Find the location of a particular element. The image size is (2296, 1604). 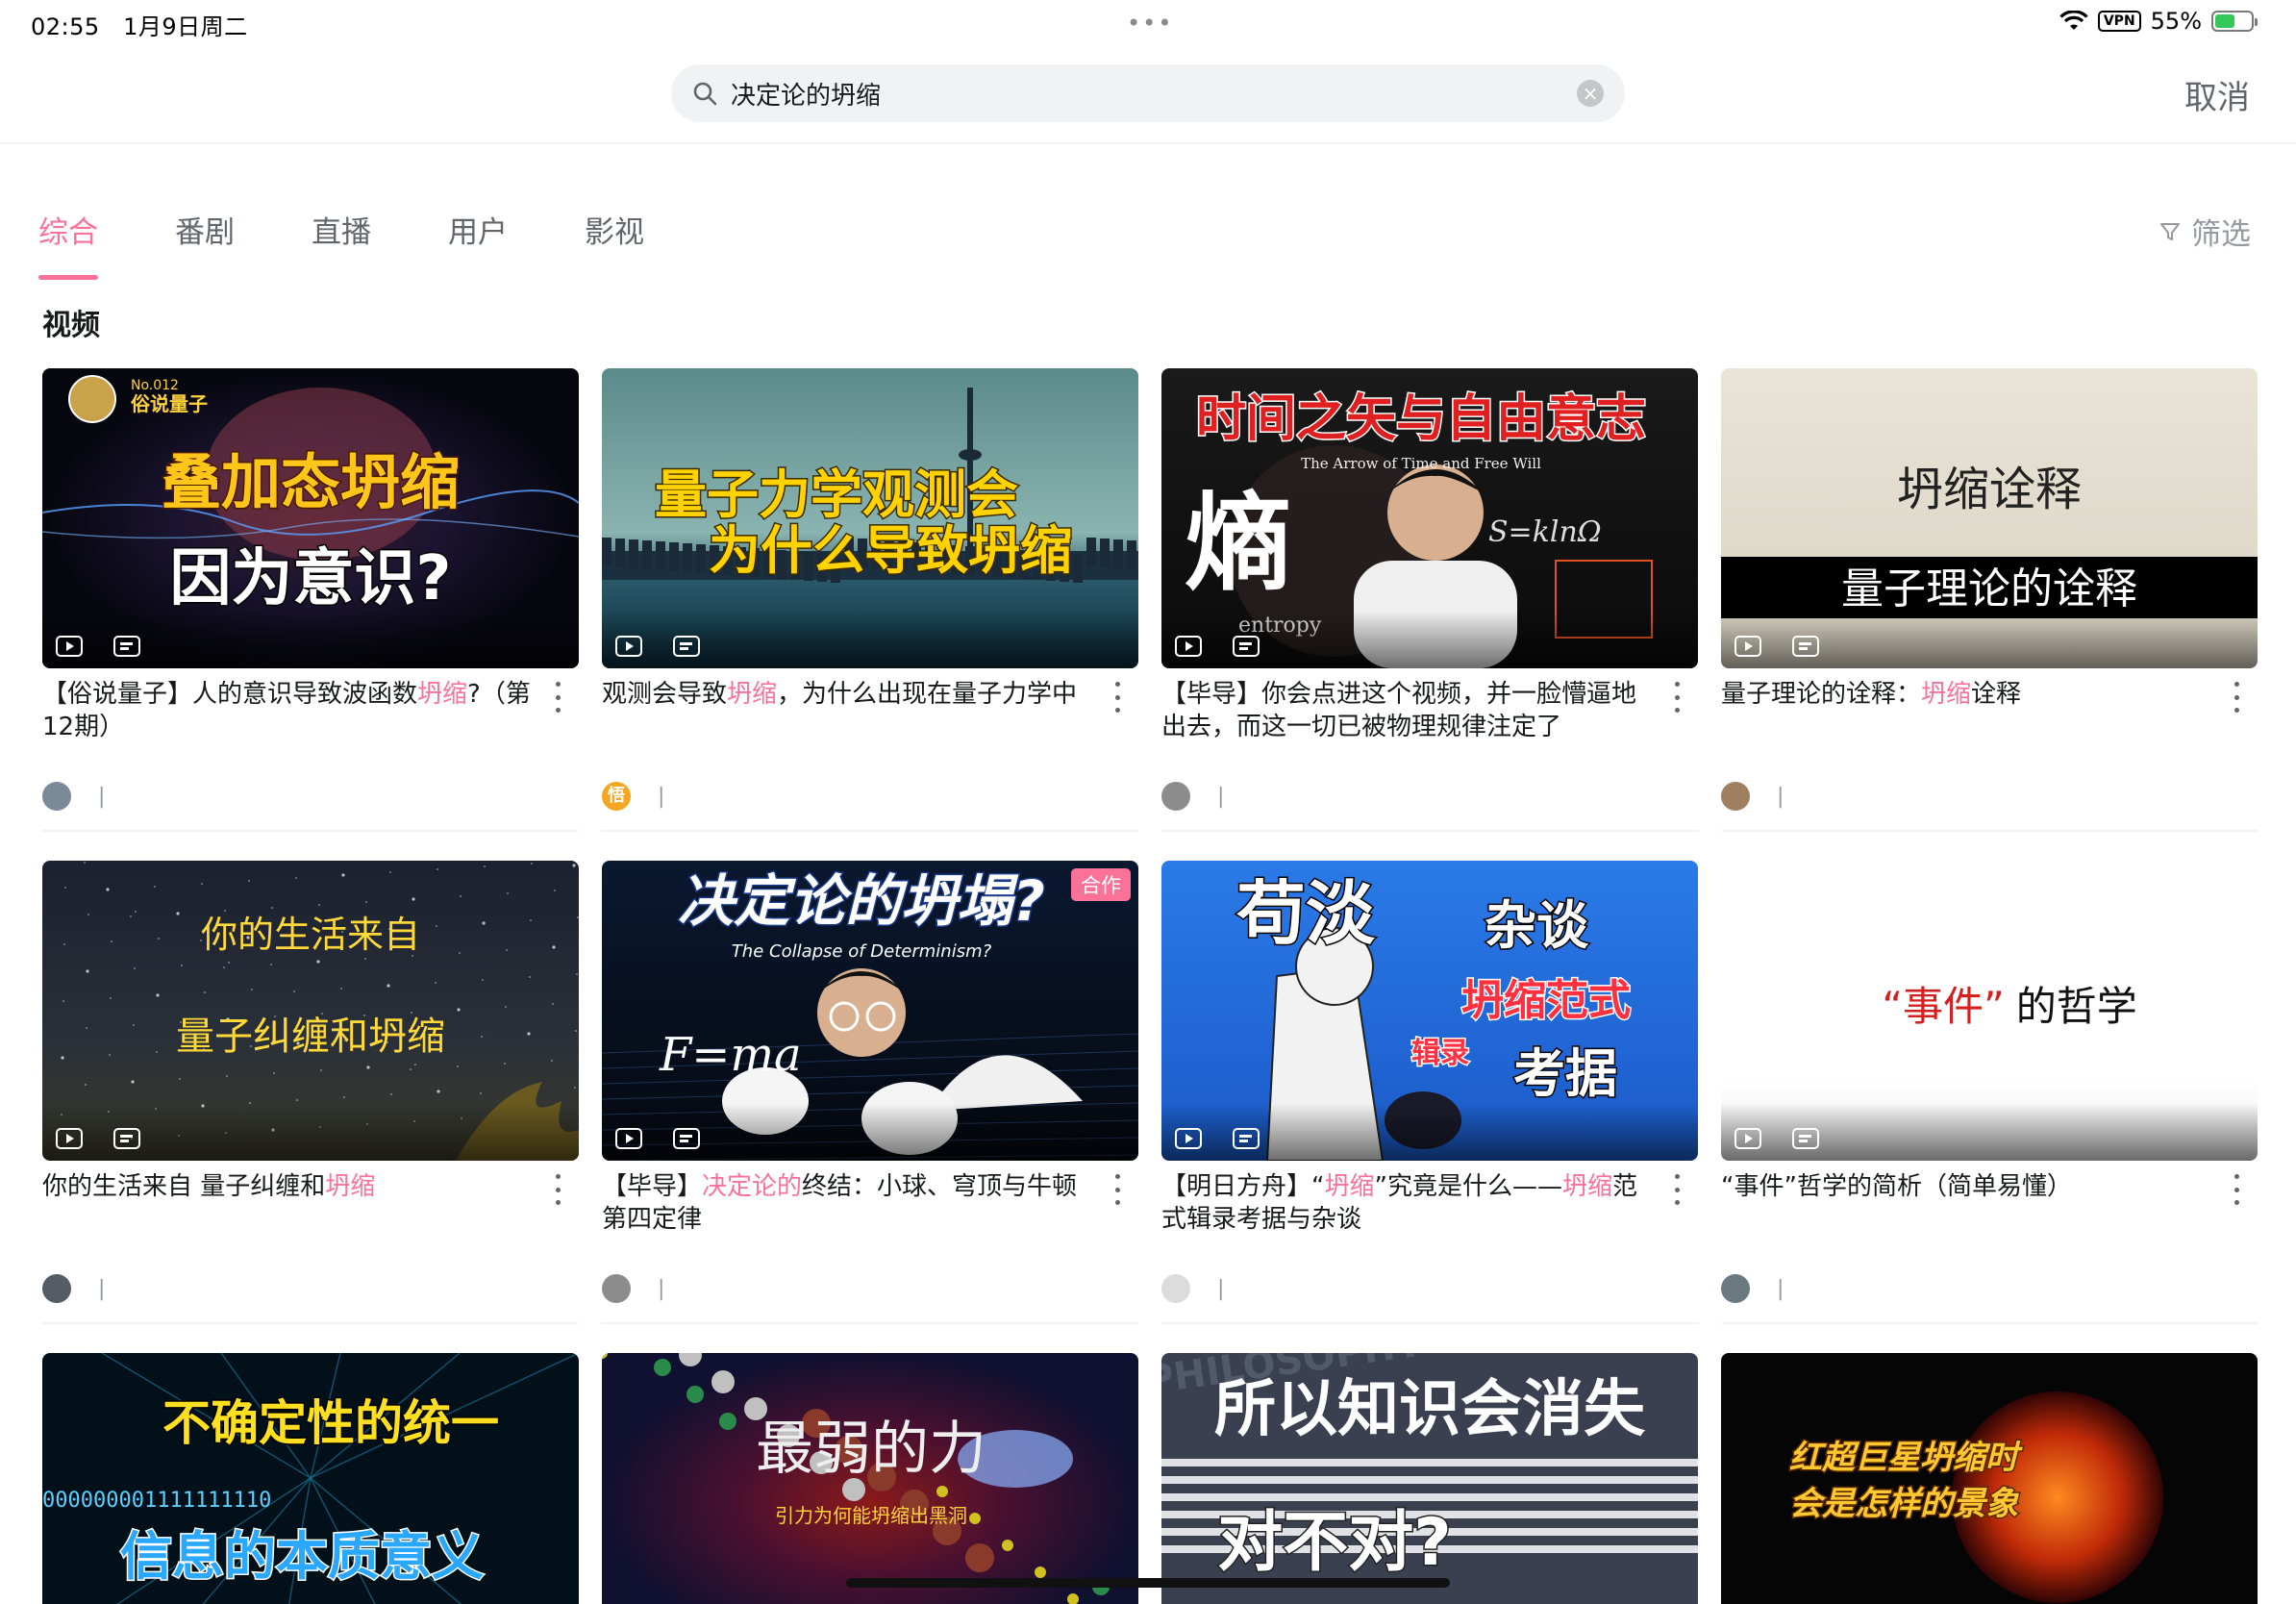

video-title: “事件”哲学的简析（简单易懂） is located at coordinates (1970, 1186).